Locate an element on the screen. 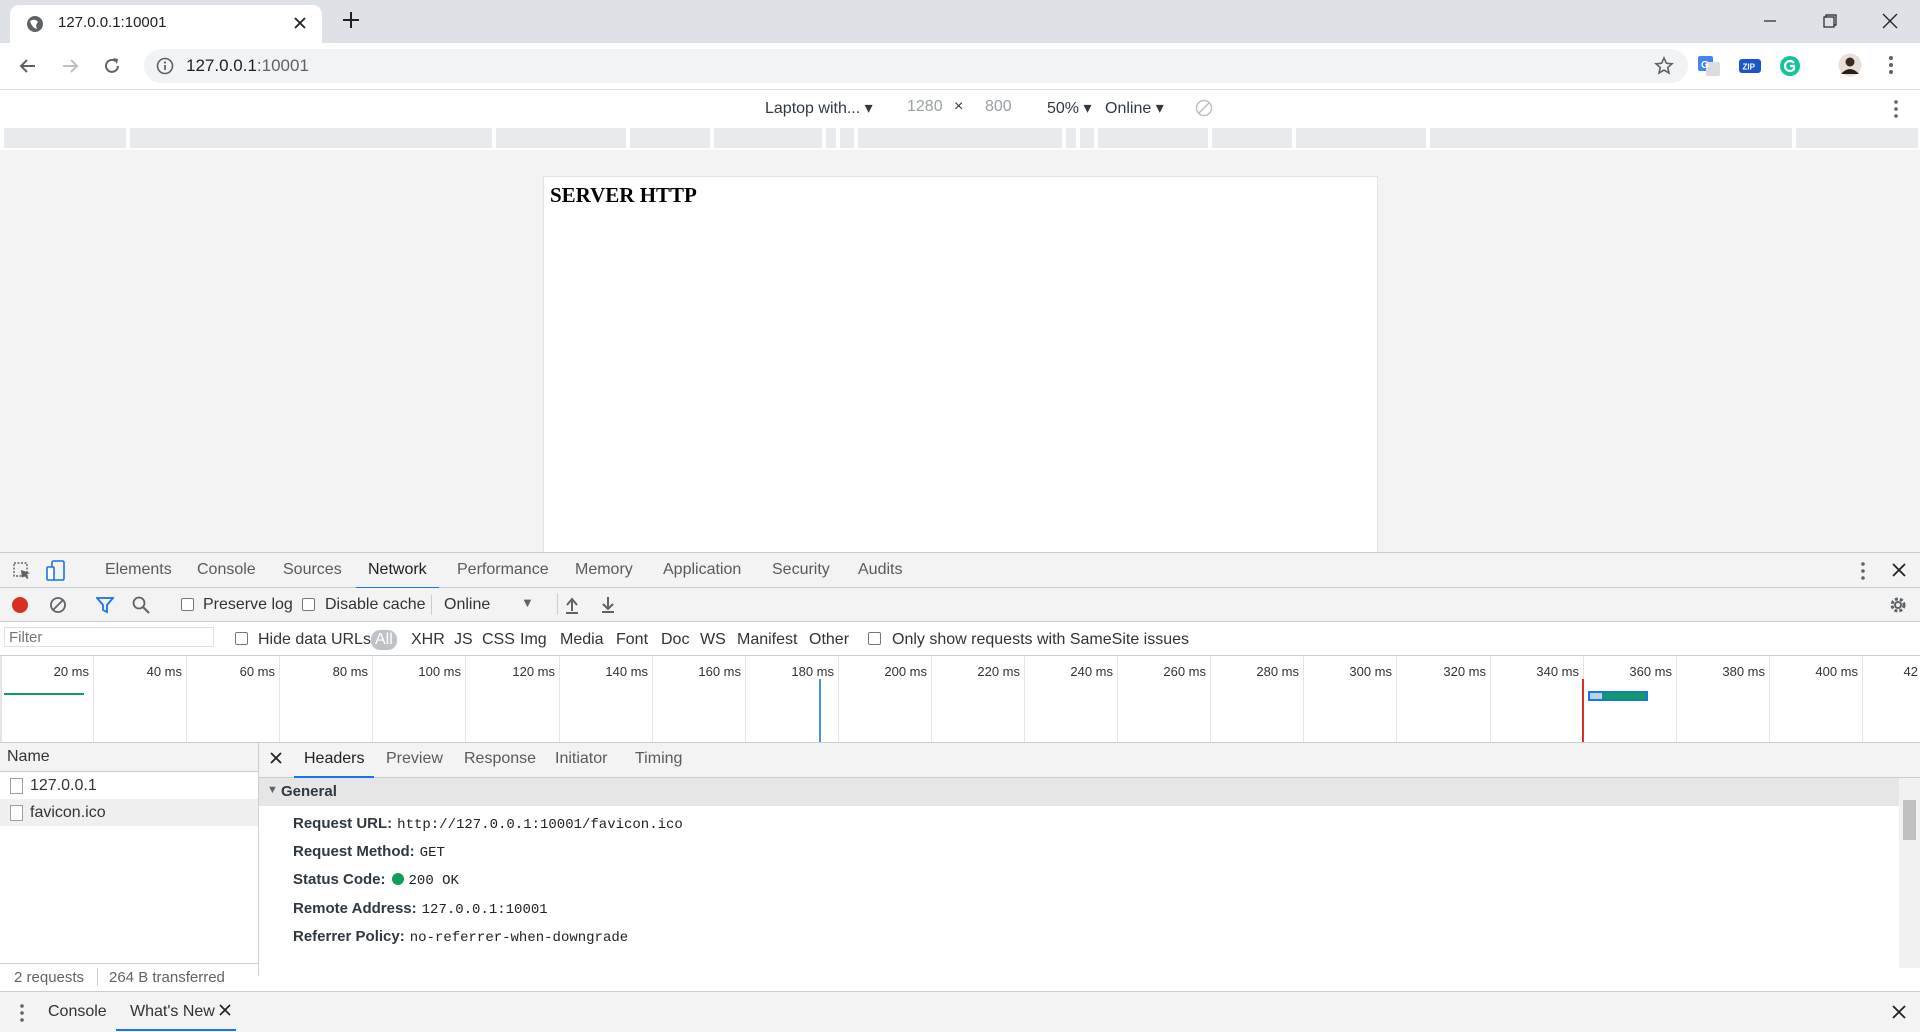 Image resolution: width=1920 pixels, height=1032 pixels. hide-data-urls-checkbox is located at coordinates (241, 638).